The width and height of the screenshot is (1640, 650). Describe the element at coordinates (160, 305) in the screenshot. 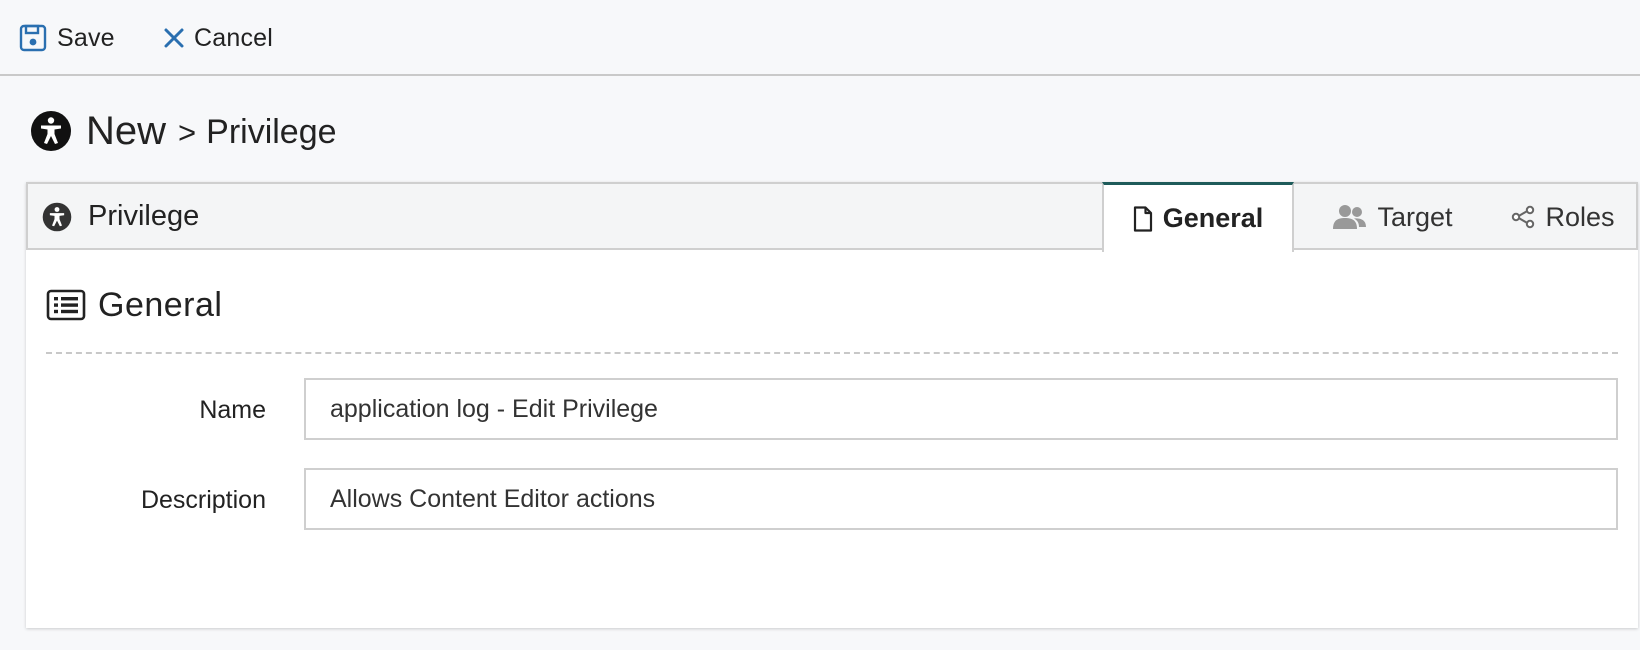

I see `section-title-label: General` at that location.